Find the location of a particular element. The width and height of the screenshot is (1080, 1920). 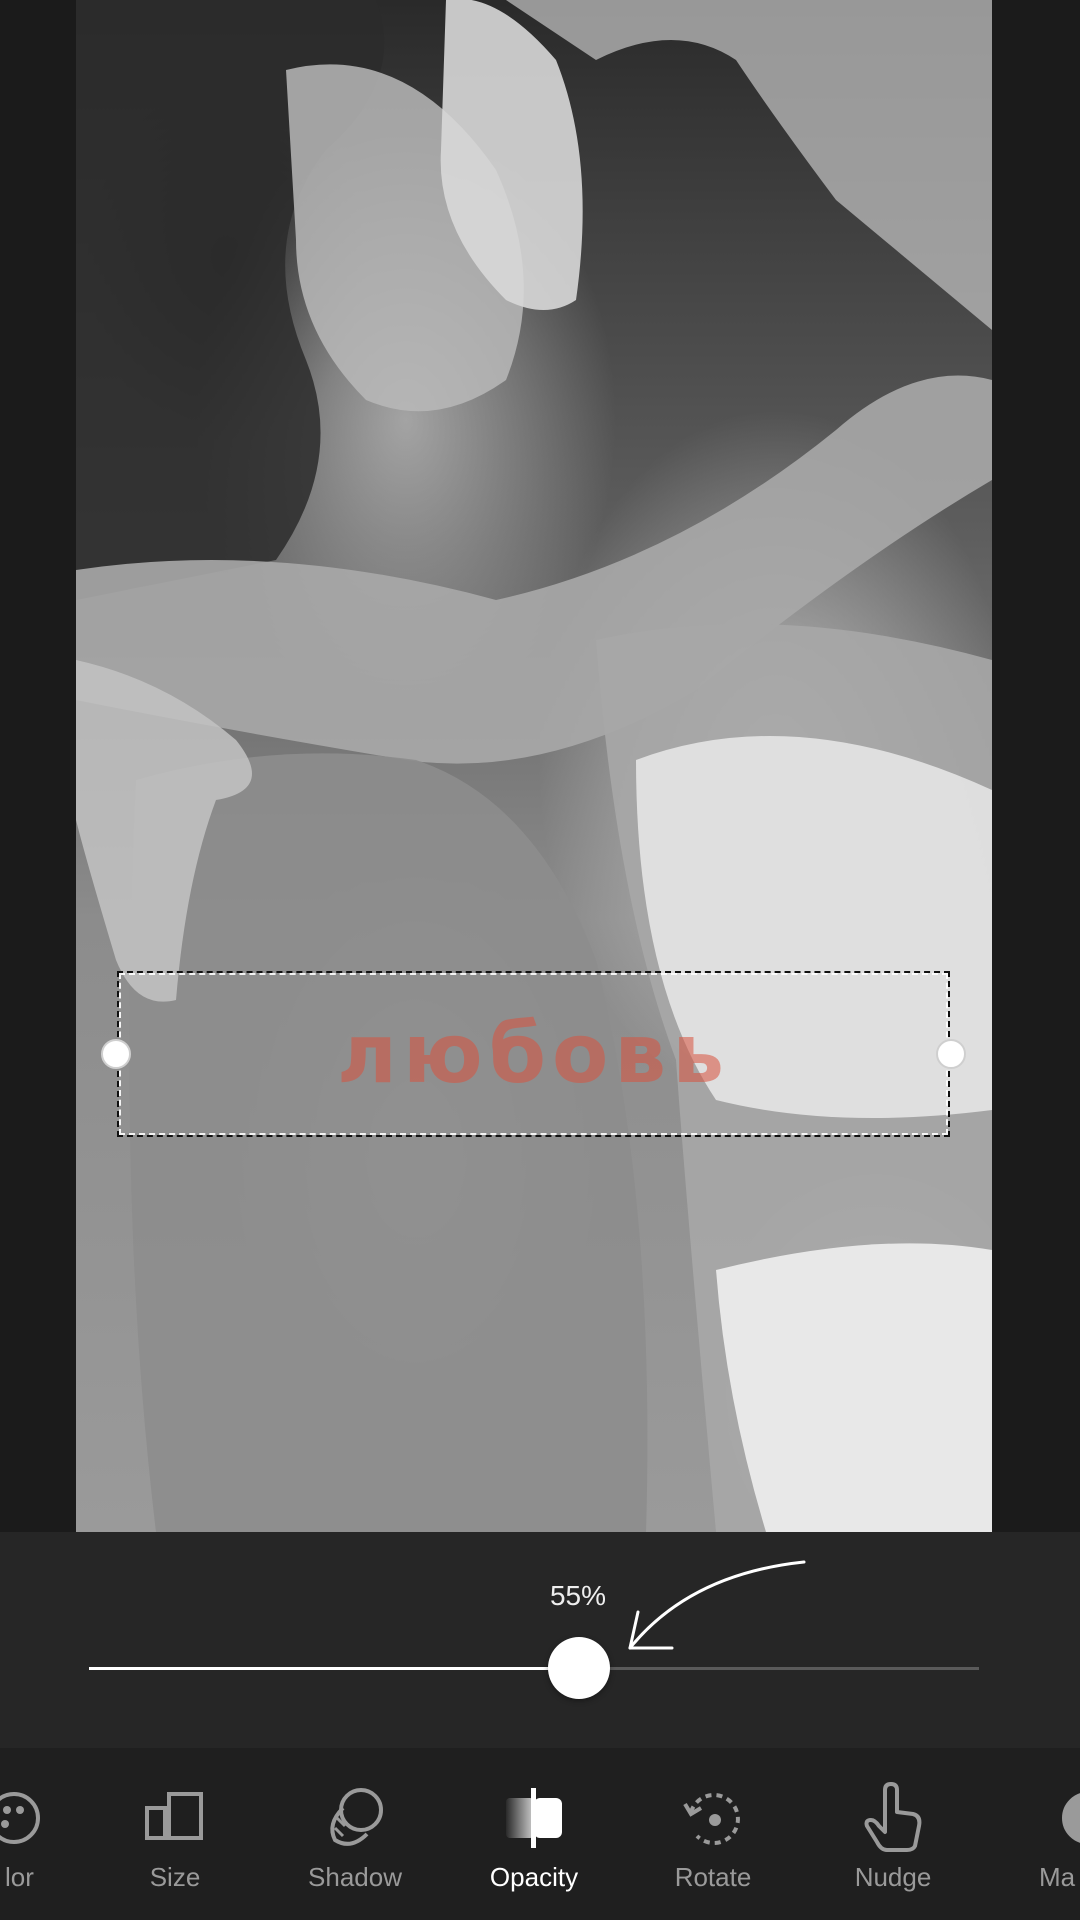

opacity-icon is located at coordinates (534, 1818).